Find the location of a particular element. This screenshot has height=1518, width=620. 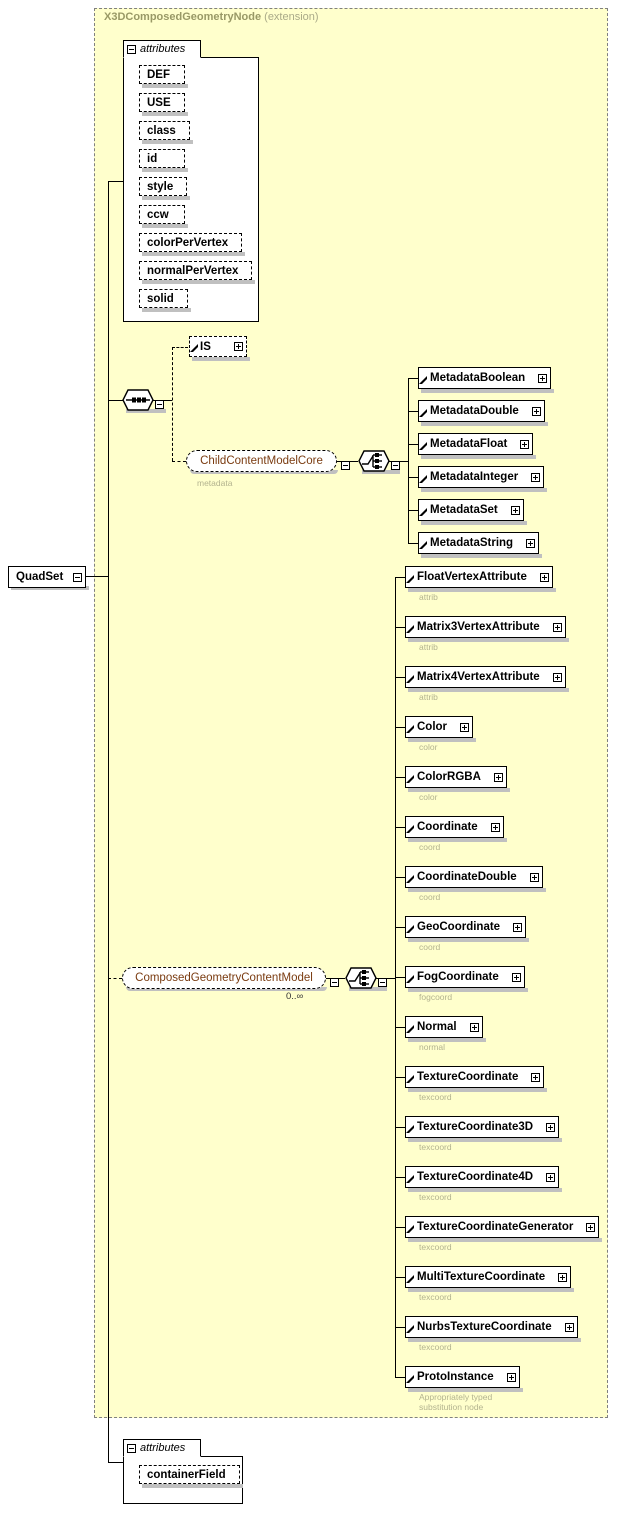

element-matrix4vertexattribute: Matrix4VertexAttribute is located at coordinates (485, 677).